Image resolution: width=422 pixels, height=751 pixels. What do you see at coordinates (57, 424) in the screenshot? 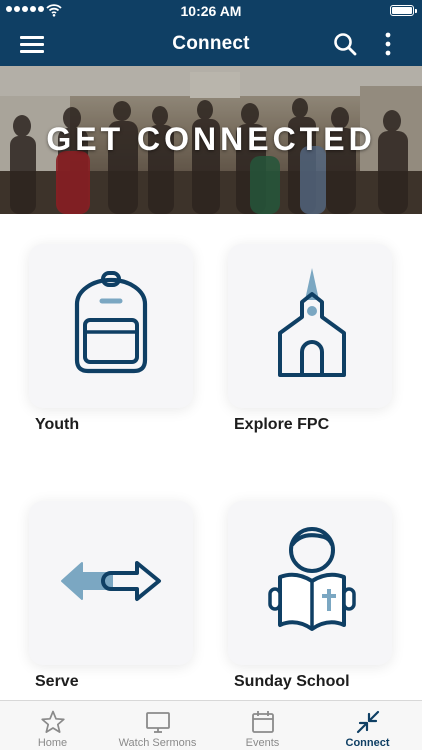
I see `tile-label: Youth` at bounding box center [57, 424].